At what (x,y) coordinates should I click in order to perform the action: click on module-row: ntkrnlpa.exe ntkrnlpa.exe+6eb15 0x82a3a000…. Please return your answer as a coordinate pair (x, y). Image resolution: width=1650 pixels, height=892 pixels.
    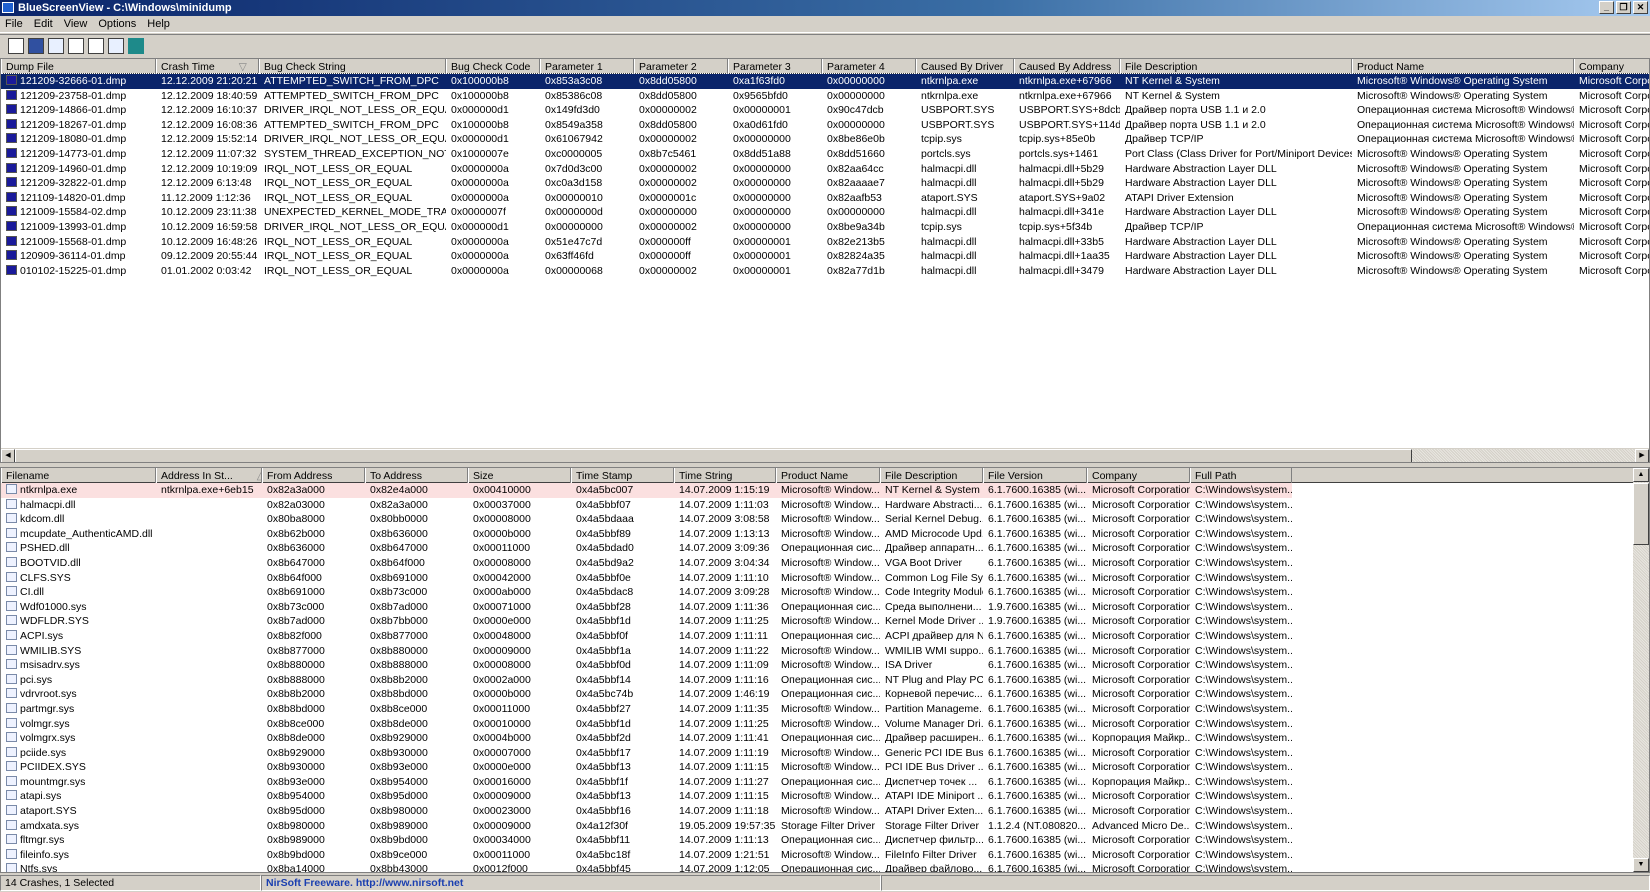
    Looking at the image, I should click on (646, 490).